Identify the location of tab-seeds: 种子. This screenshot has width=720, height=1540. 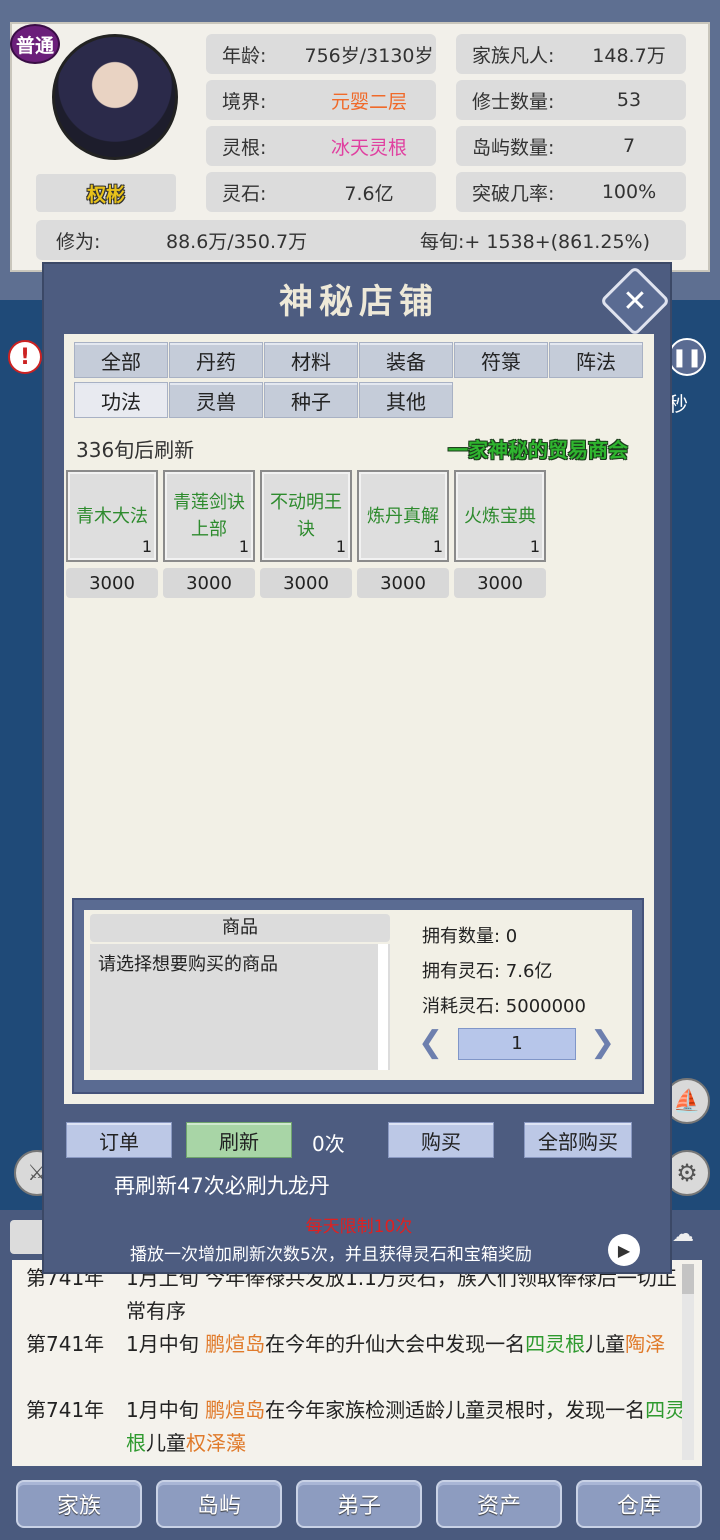
(311, 400).